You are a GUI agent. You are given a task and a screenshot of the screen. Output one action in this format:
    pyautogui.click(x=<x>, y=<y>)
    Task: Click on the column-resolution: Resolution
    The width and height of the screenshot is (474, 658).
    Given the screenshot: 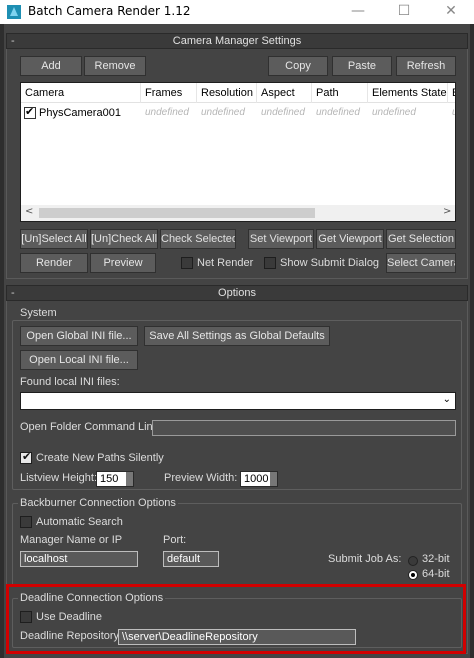 What is the action you would take?
    pyautogui.click(x=227, y=93)
    